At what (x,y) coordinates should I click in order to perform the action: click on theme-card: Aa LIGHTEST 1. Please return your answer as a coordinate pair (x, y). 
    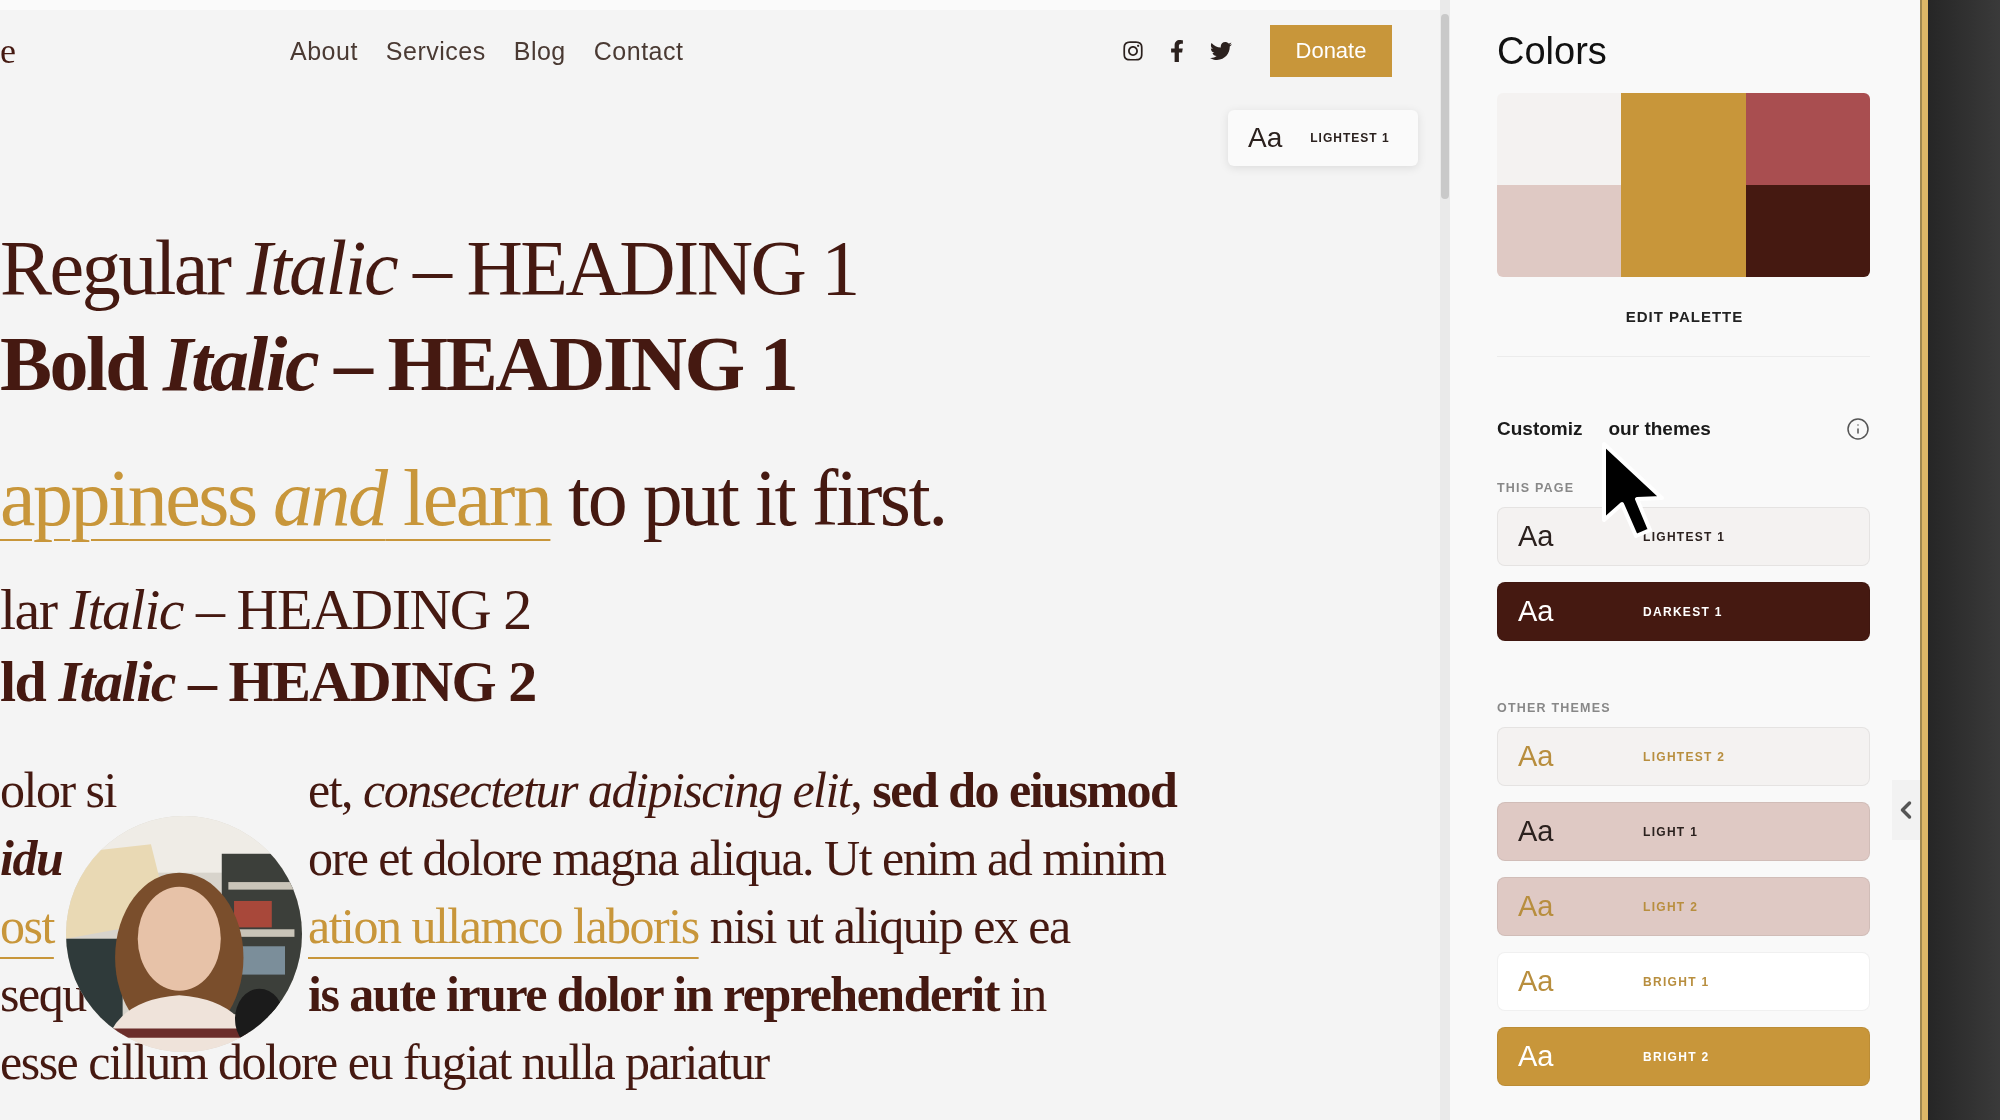
    Looking at the image, I should click on (1683, 536).